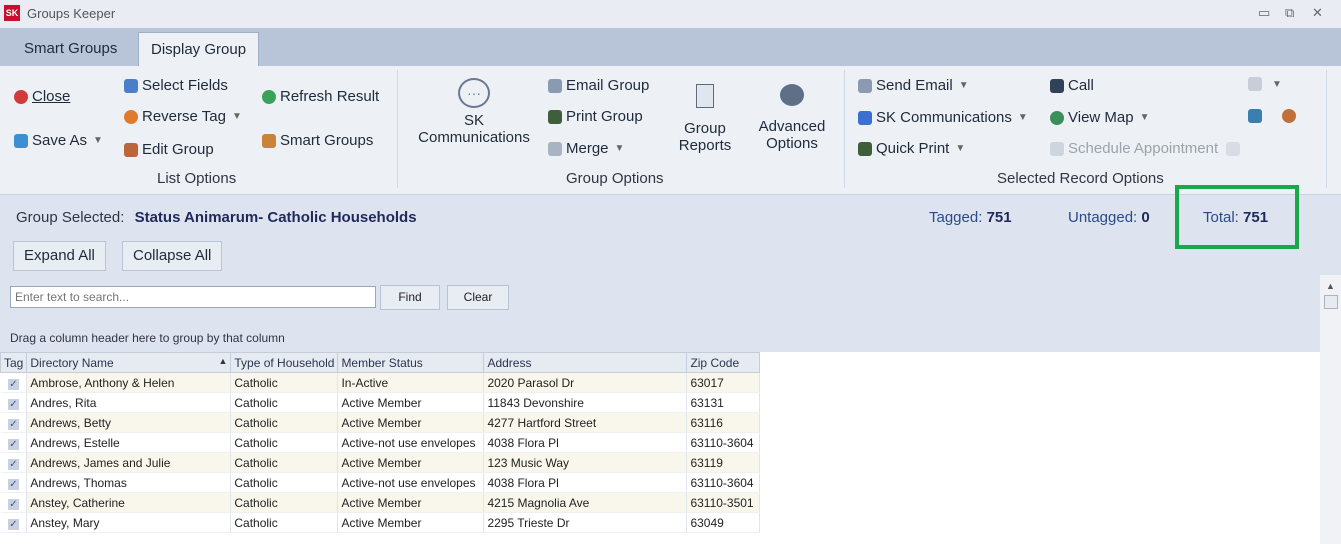 This screenshot has height=544, width=1341. What do you see at coordinates (1080, 178) in the screenshot?
I see `selected-record-options-label: Selected Record Options` at bounding box center [1080, 178].